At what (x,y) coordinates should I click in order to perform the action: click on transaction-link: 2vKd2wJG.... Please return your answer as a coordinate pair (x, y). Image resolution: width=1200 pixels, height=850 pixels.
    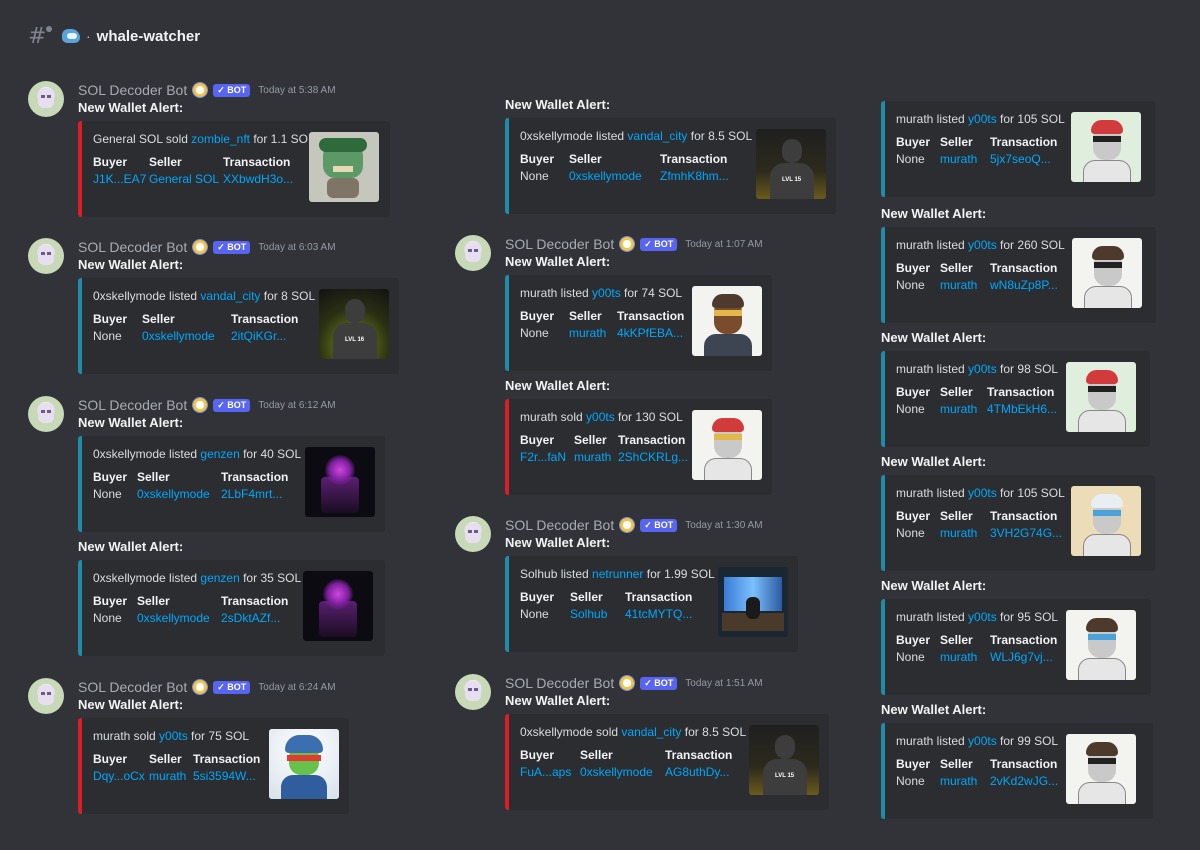
    Looking at the image, I should click on (1024, 781).